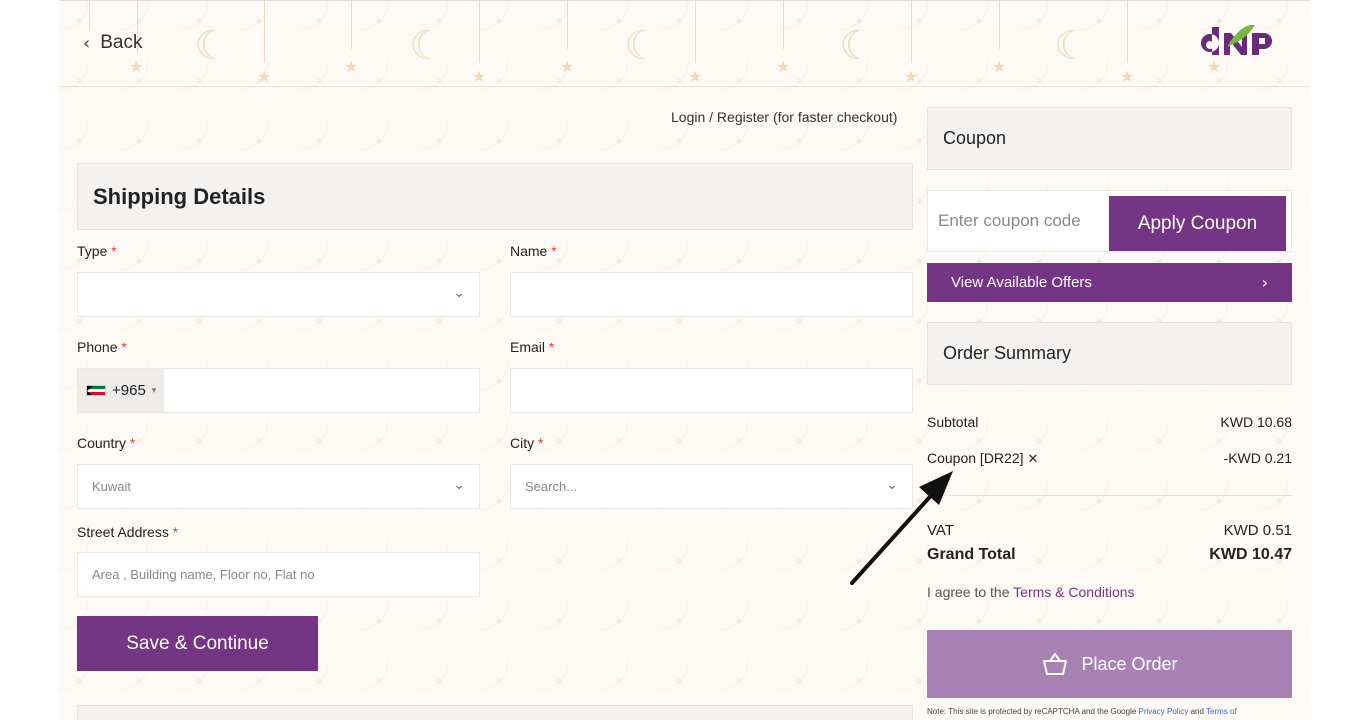  What do you see at coordinates (953, 422) in the screenshot?
I see `subtotal-label: Subtotal` at bounding box center [953, 422].